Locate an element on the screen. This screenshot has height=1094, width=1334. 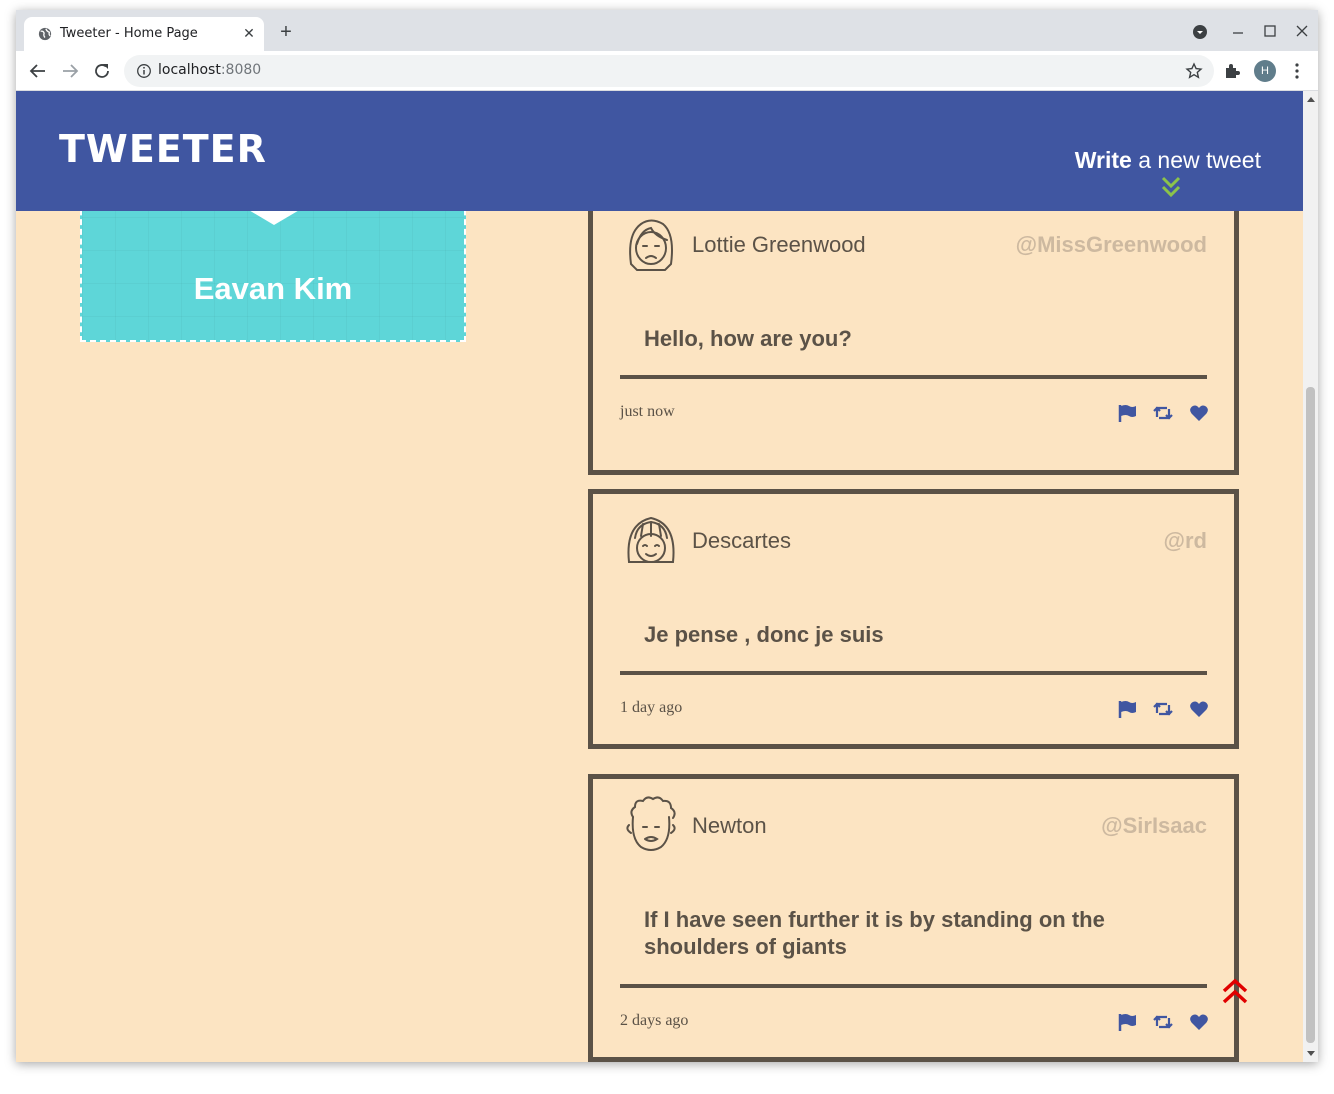
tweet-content: Hello, how are you? is located at coordinates (748, 338).